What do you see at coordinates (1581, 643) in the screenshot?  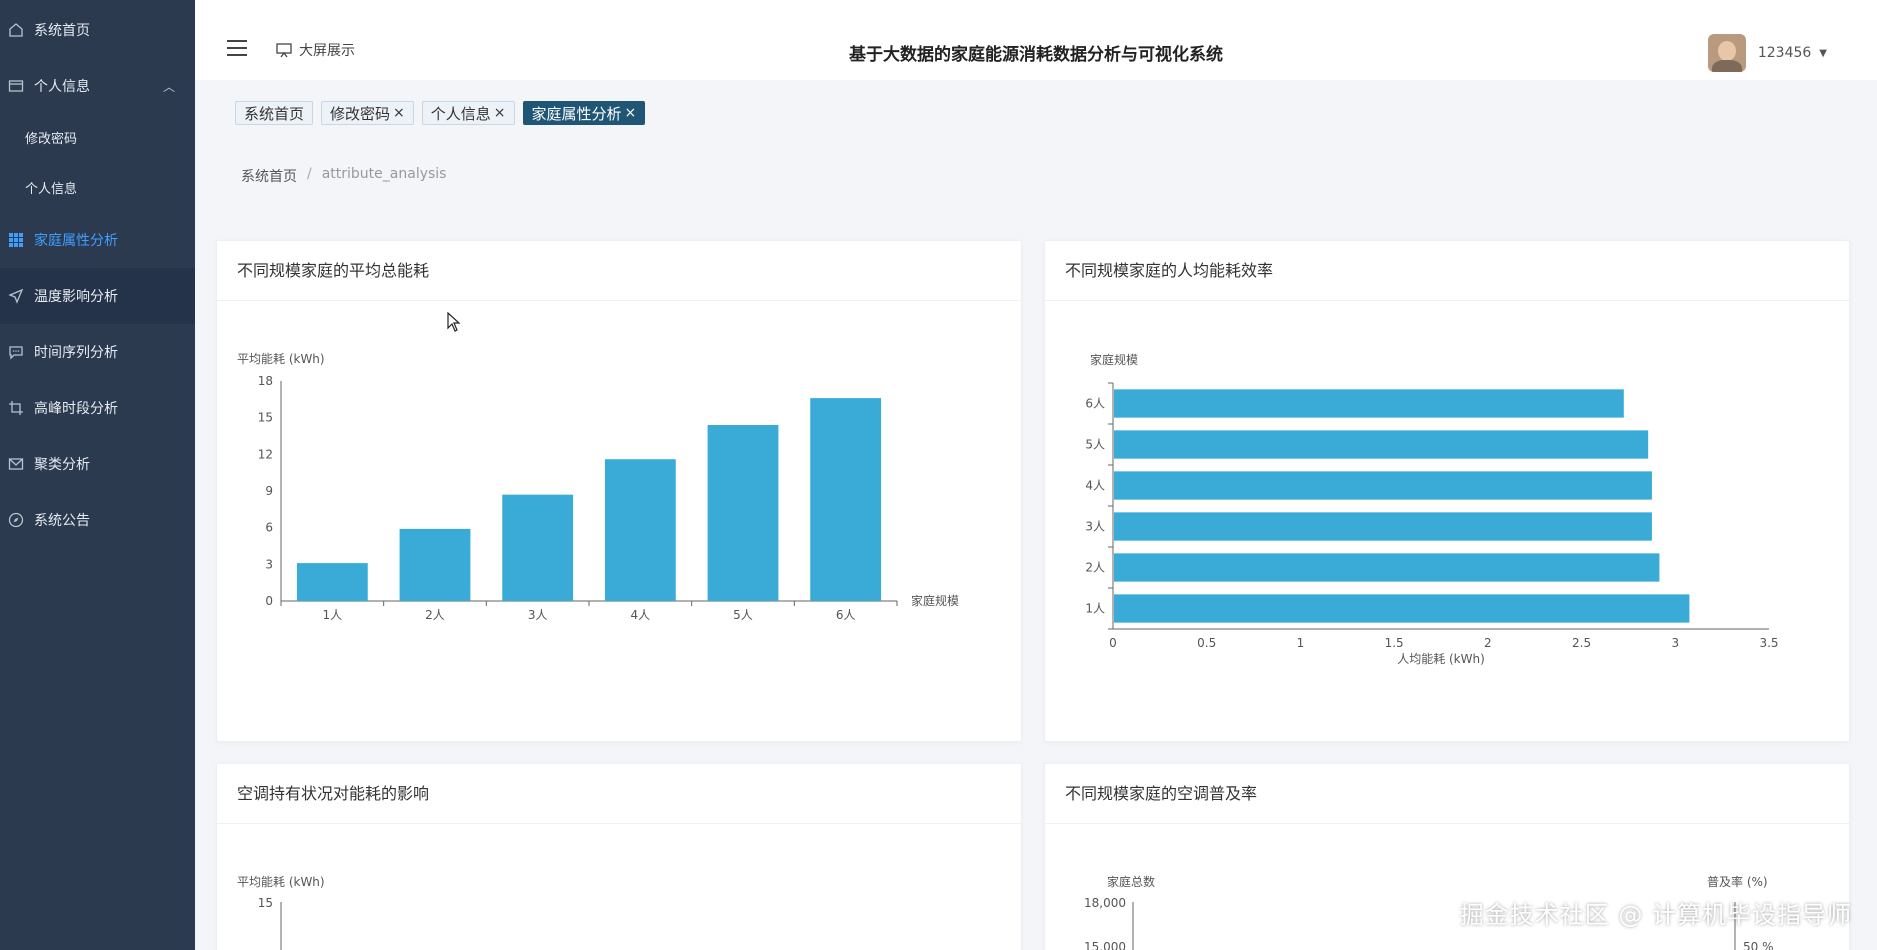 I see `x-tick-label: 2.5` at bounding box center [1581, 643].